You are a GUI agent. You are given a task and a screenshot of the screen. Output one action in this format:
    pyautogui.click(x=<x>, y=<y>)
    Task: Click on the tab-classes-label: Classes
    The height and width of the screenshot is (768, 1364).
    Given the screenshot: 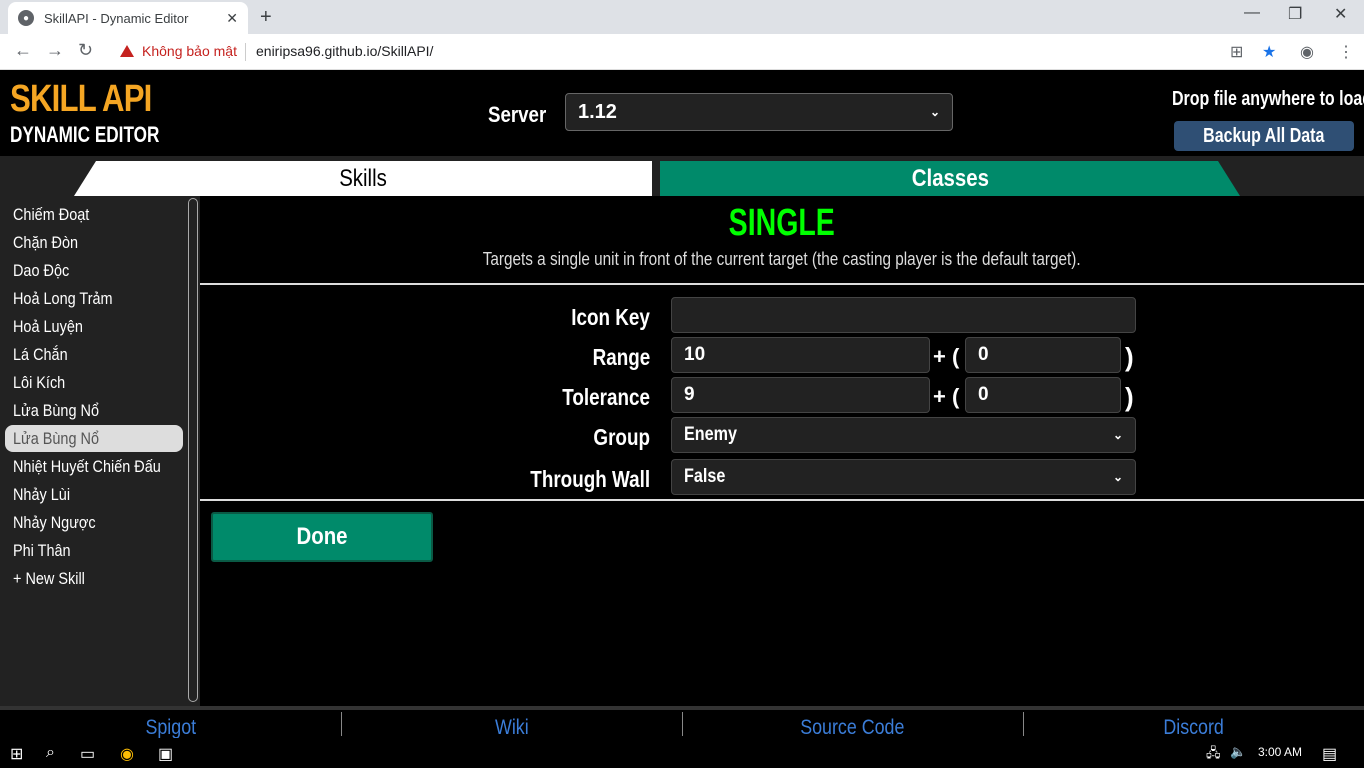 What is the action you would take?
    pyautogui.click(x=950, y=178)
    